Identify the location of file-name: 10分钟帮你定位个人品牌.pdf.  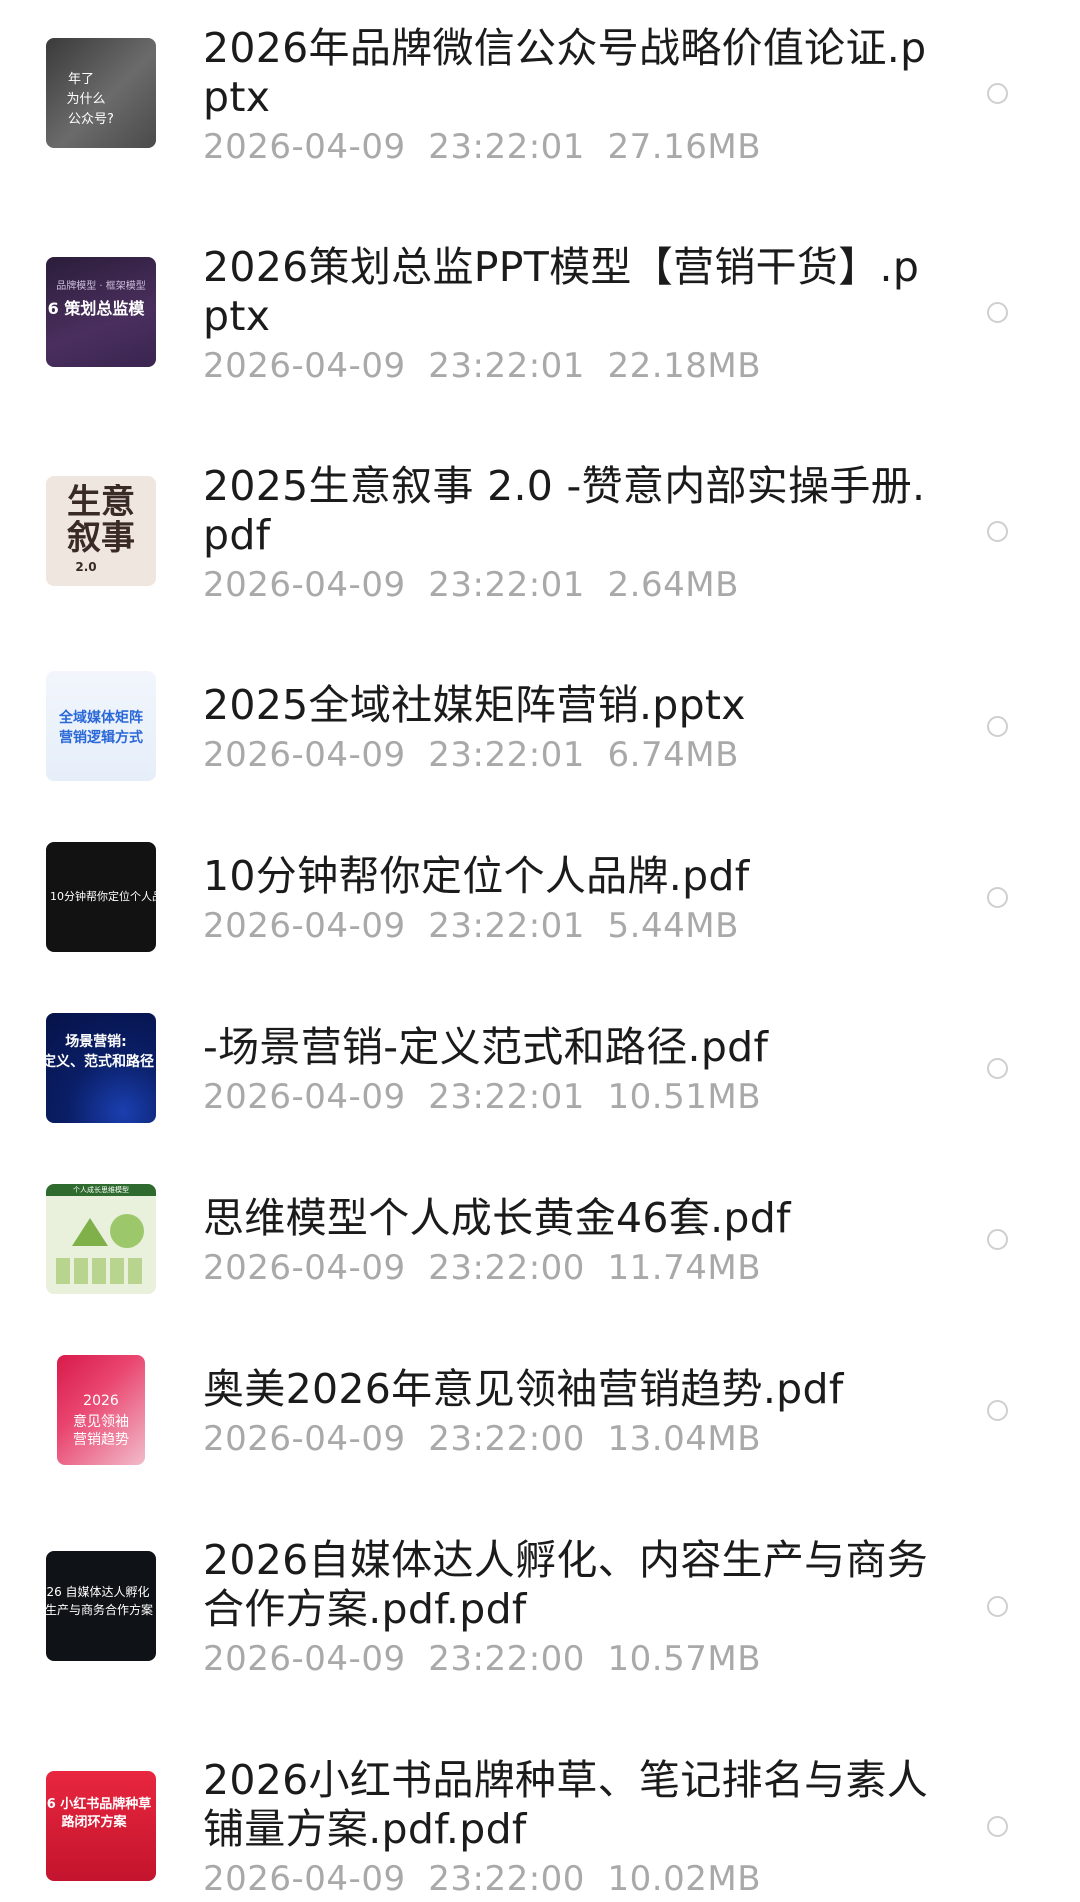
(476, 876).